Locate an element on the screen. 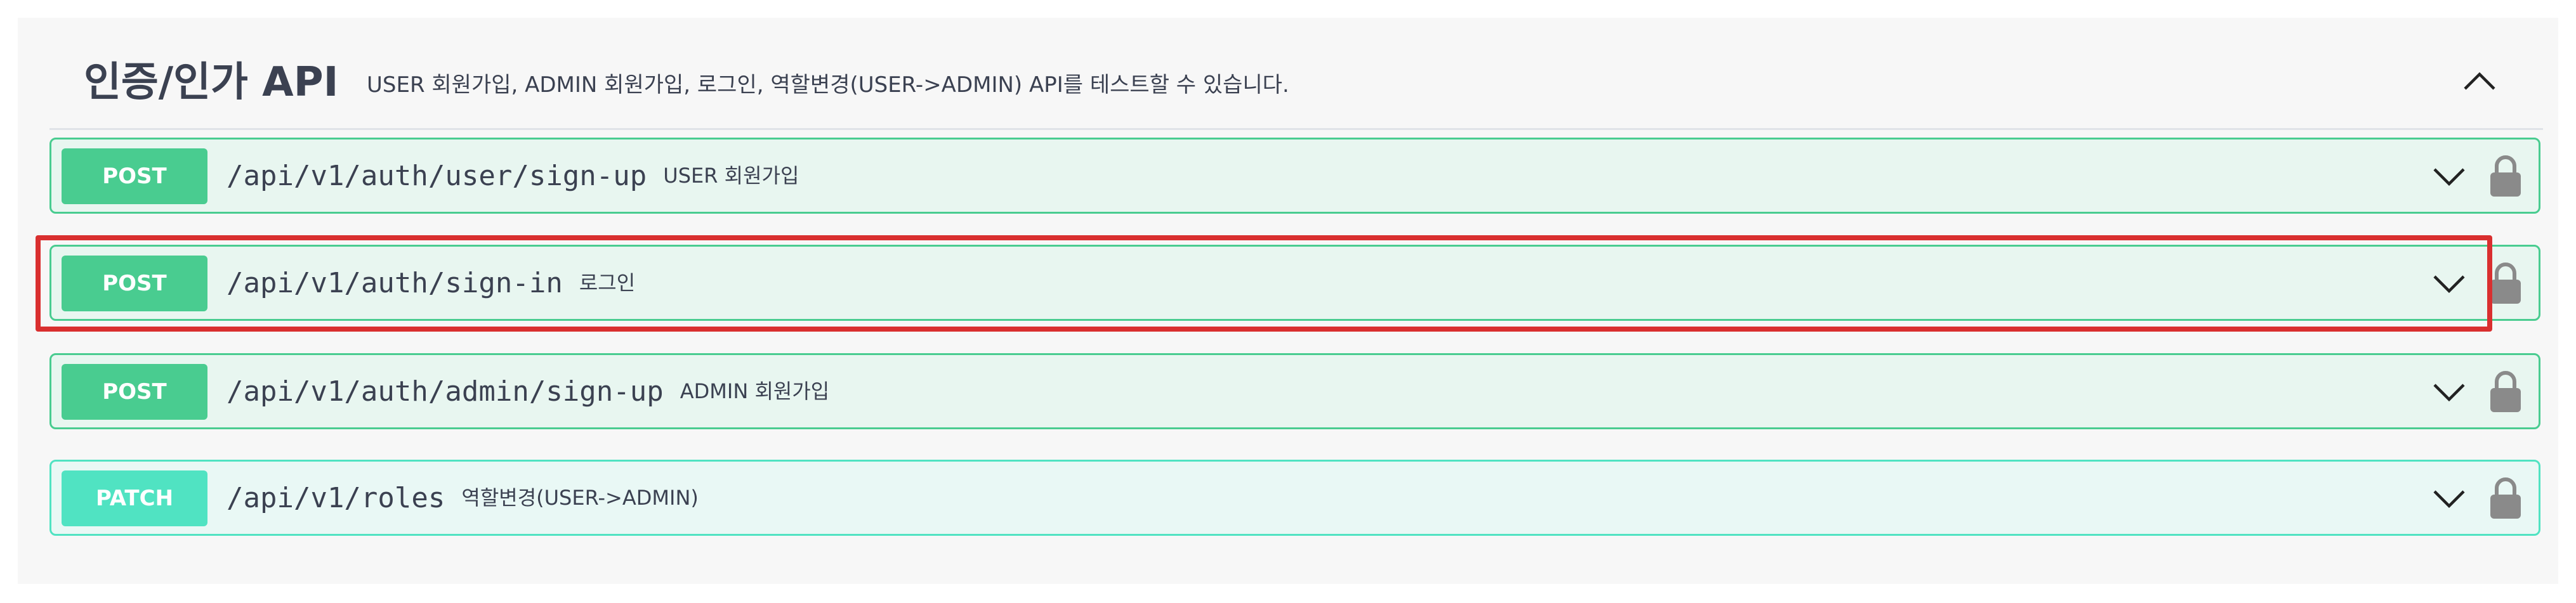  operation-path: /api/v1/auth/admin/sign-up ADMIN 회원가입 is located at coordinates (528, 391).